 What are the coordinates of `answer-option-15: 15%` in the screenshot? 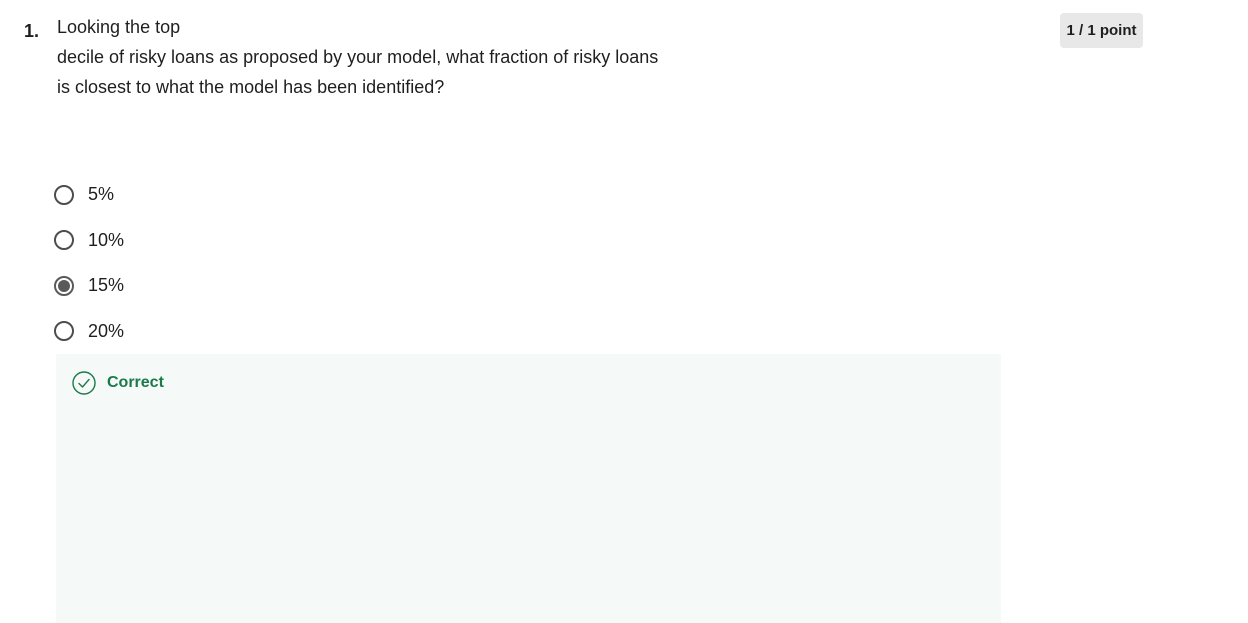 It's located at (89, 286).